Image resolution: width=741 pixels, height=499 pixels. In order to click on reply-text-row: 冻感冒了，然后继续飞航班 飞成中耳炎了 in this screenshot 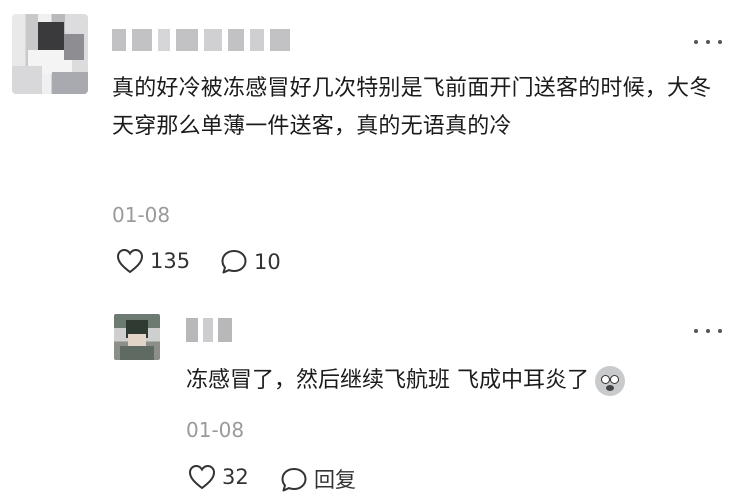, I will do `click(405, 381)`.